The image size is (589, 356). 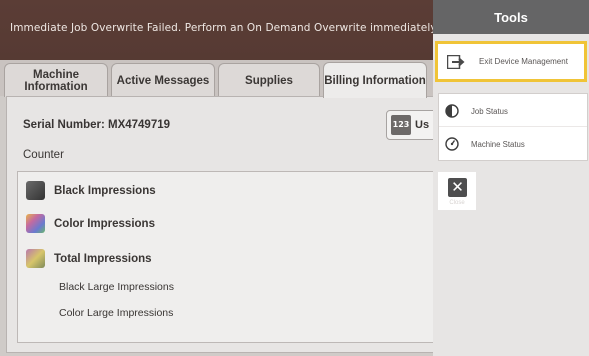 What do you see at coordinates (35, 258) in the screenshot?
I see `total-impressions-icon` at bounding box center [35, 258].